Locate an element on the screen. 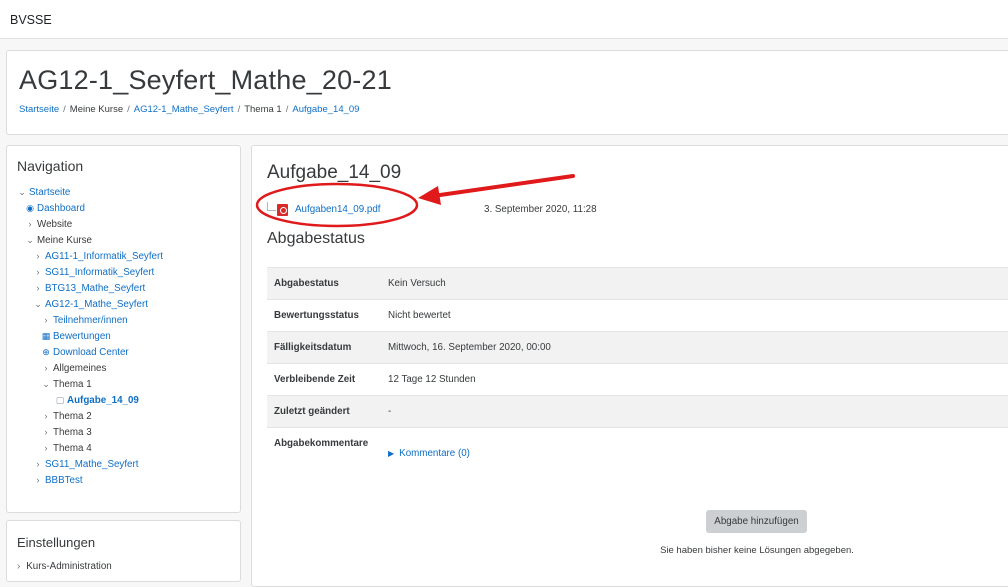  row-label: Bewertungsstatus is located at coordinates (324, 315).